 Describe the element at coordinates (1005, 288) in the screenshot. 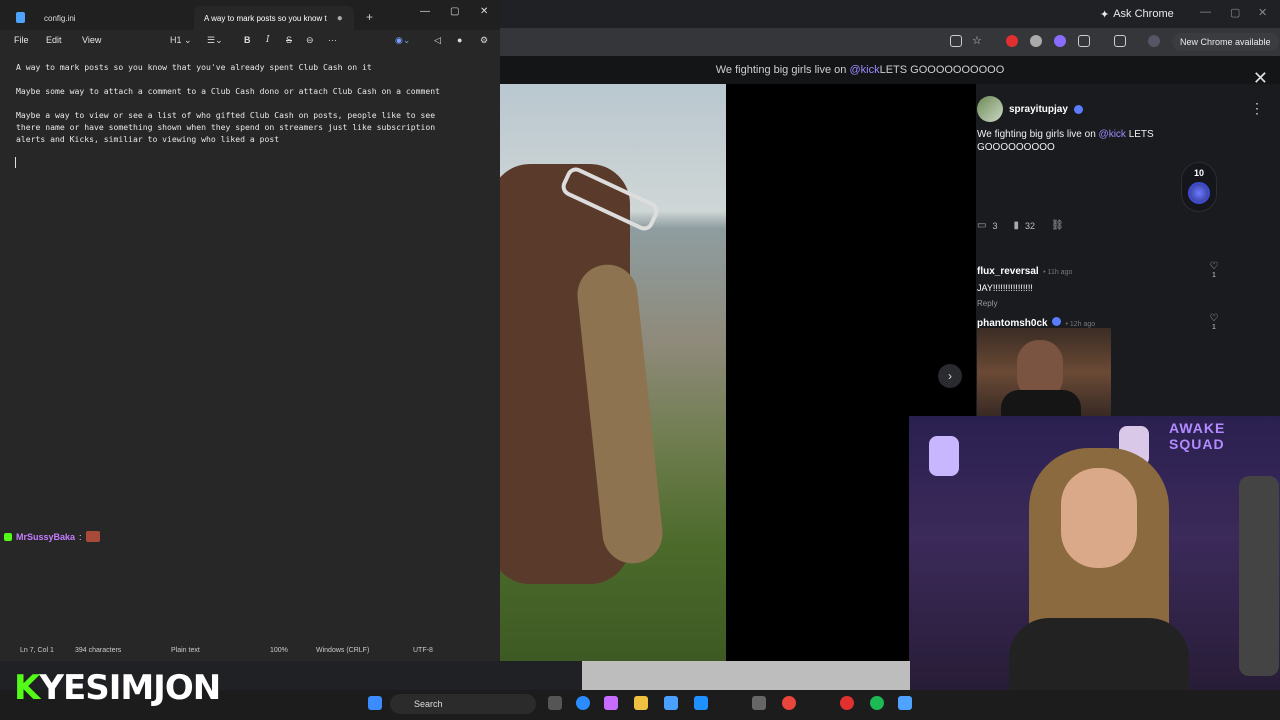

I see `comment-text: JAY!!!!!!!!!!!!!!!!` at that location.